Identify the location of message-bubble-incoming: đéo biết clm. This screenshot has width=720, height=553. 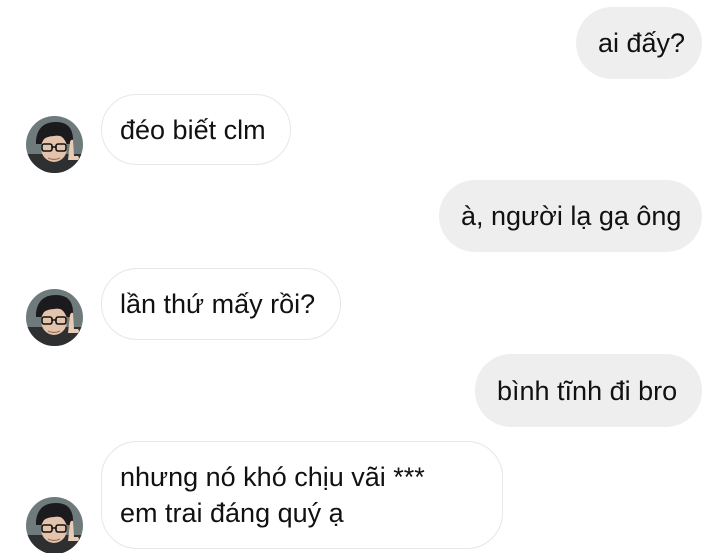
(196, 129).